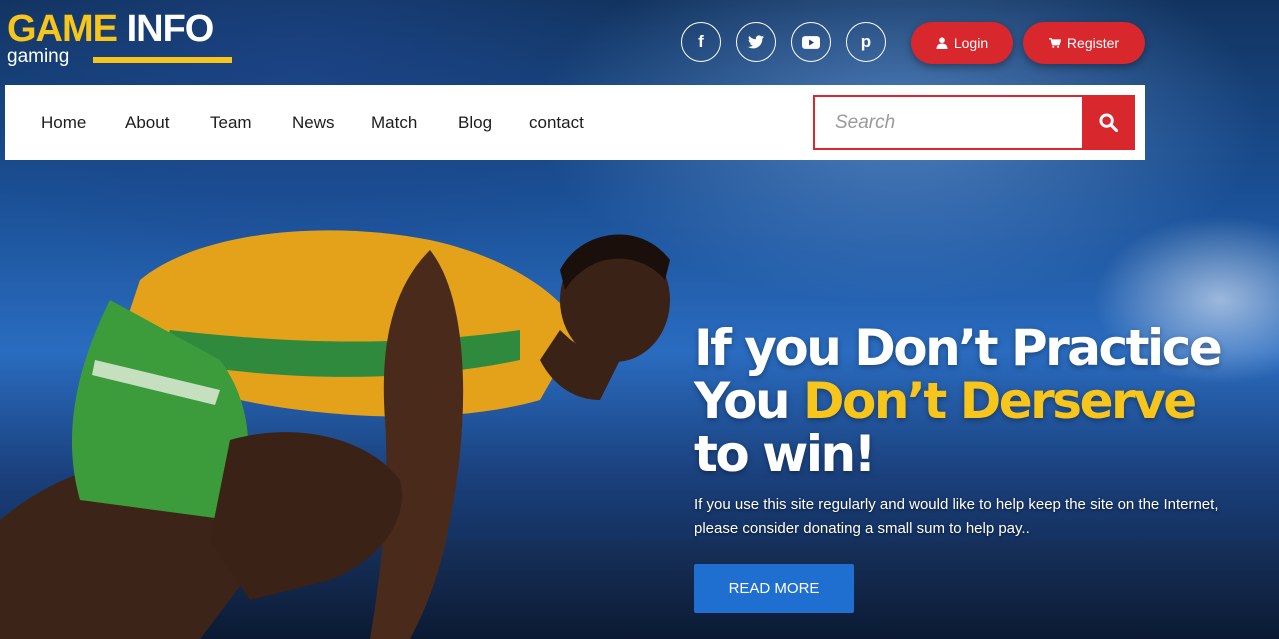 This screenshot has width=1279, height=639. I want to click on hero-line-2a: You, so click(748, 401).